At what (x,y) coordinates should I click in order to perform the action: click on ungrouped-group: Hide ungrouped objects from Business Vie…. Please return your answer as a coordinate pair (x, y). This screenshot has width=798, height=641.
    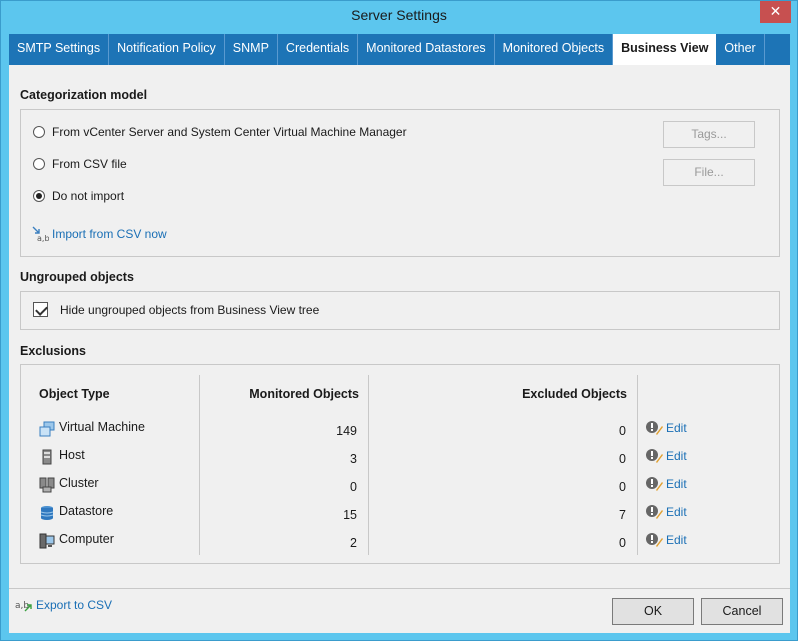
    Looking at the image, I should click on (400, 310).